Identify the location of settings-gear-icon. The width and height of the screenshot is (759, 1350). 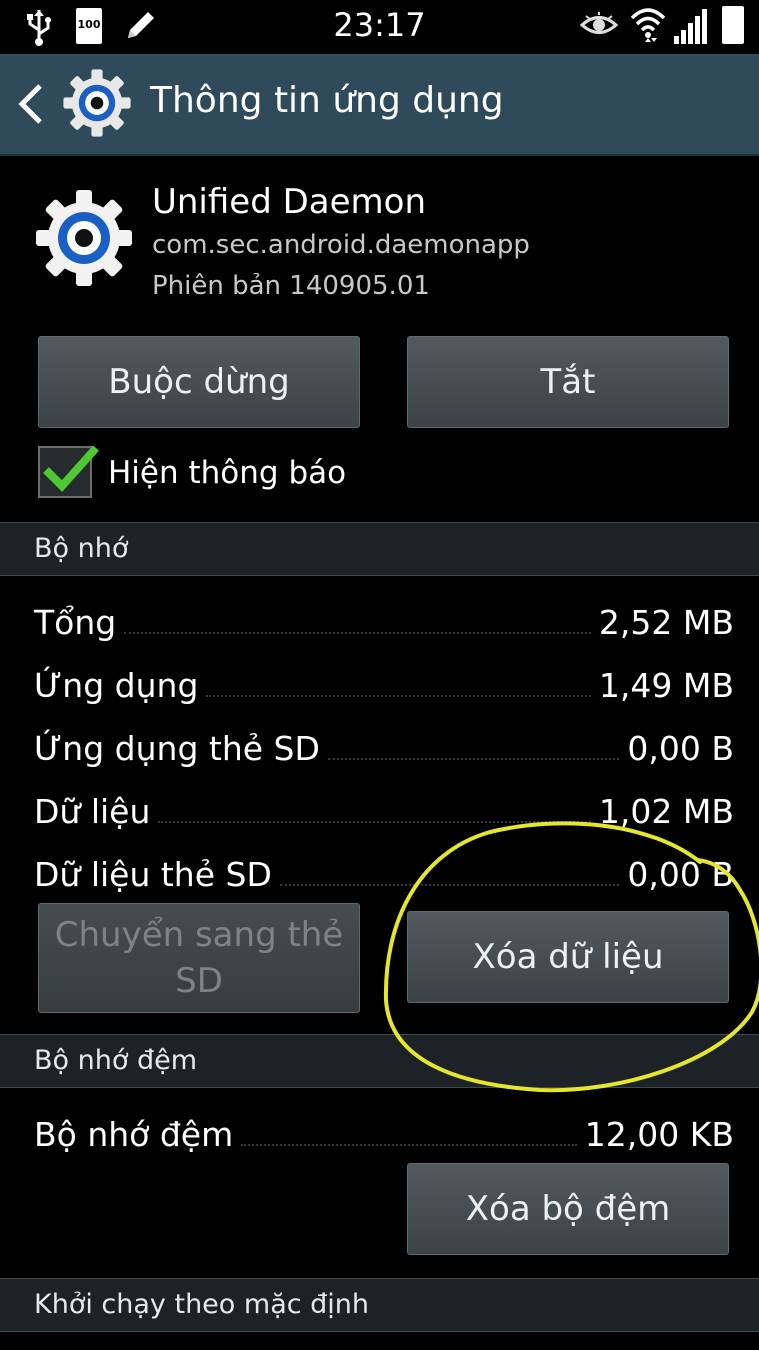
(97, 103).